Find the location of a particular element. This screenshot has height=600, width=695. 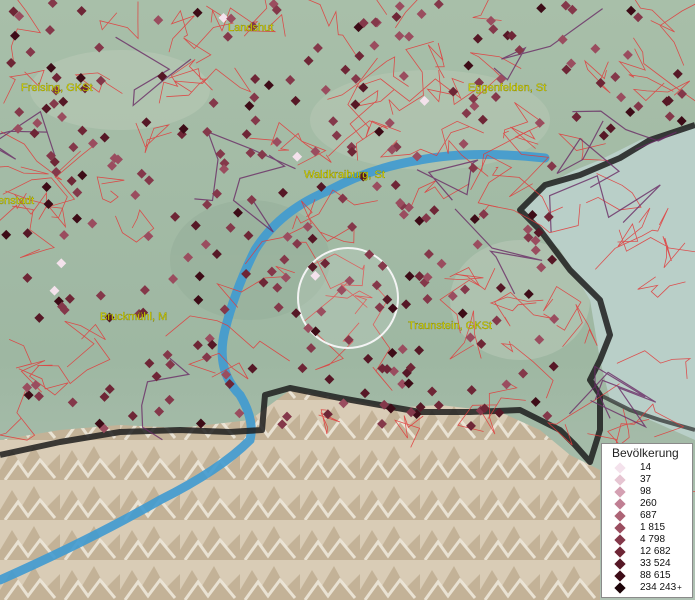

legend-row: 33 524 is located at coordinates (647, 564).